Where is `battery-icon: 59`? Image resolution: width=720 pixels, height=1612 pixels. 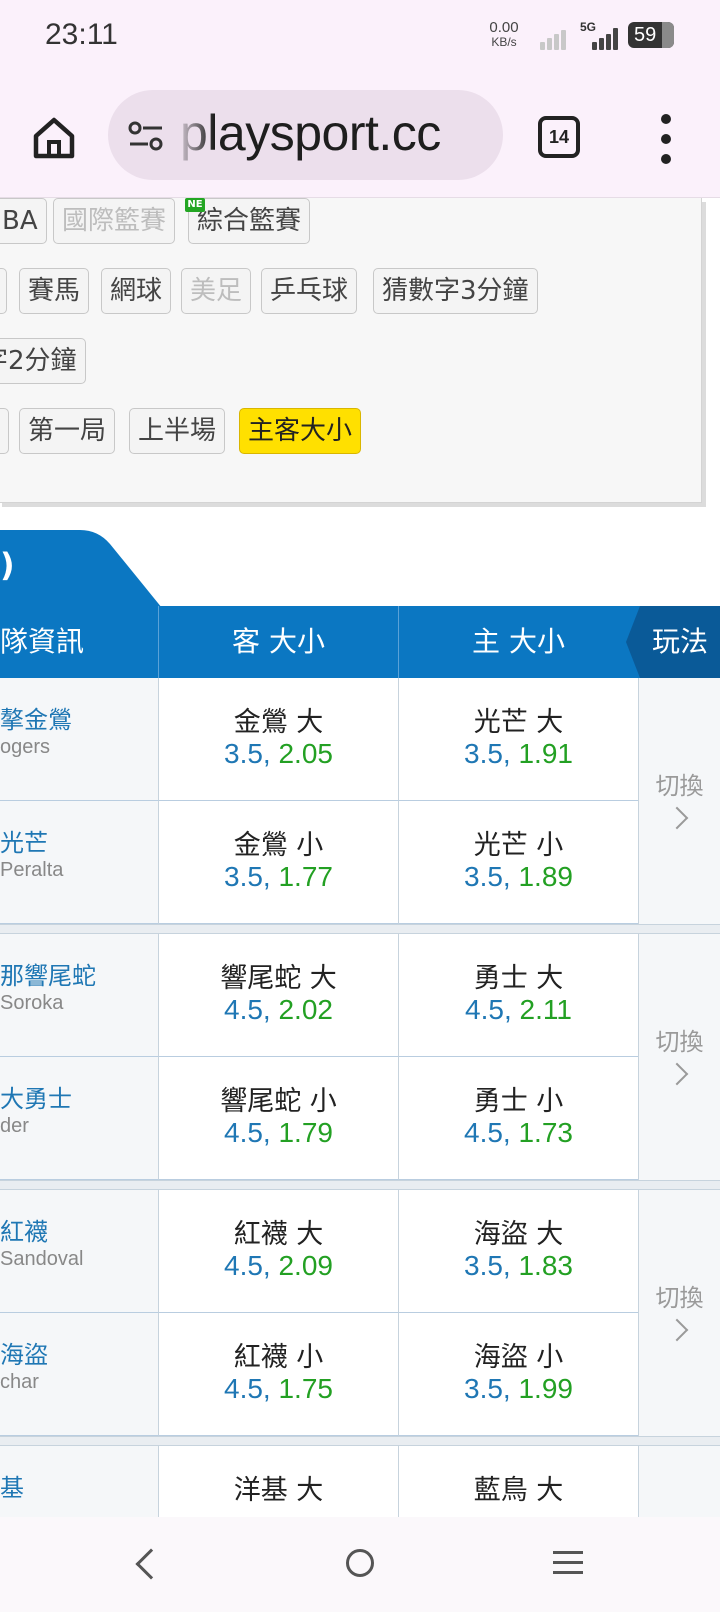
battery-icon: 59 is located at coordinates (651, 35).